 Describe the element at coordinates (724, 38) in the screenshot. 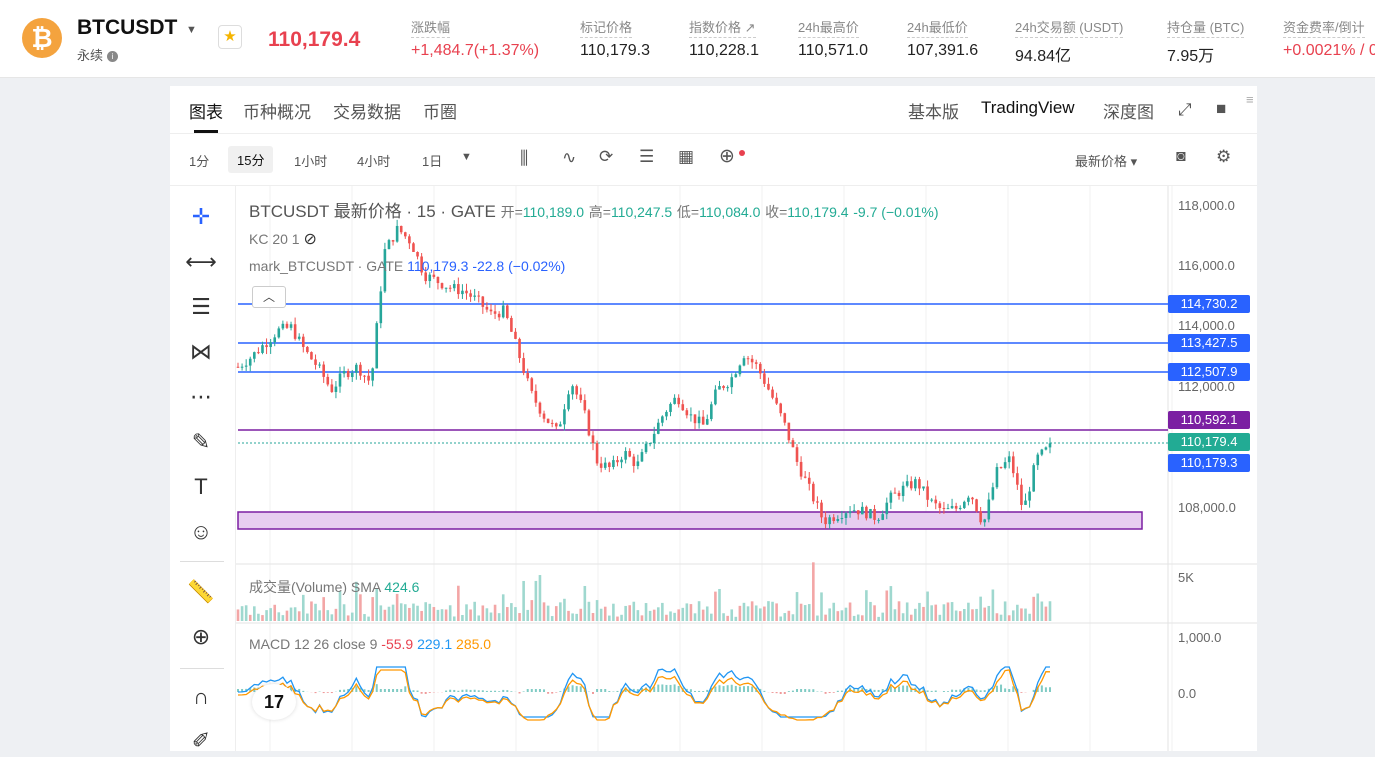

I see `stat-index-price: 指数价格 ↗ 110,228.1` at that location.